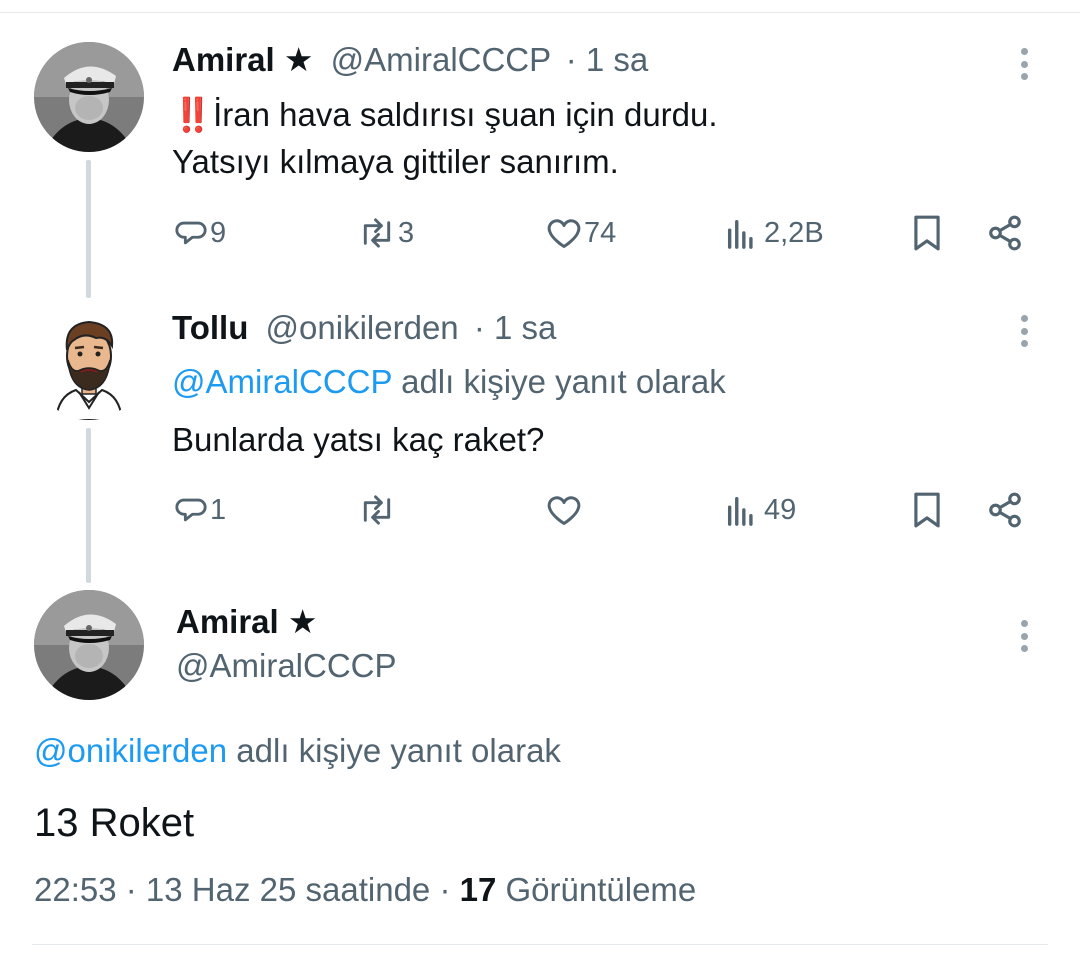 The width and height of the screenshot is (1080, 977). Describe the element at coordinates (218, 232) in the screenshot. I see `tweet1-reply-count: 9` at that location.